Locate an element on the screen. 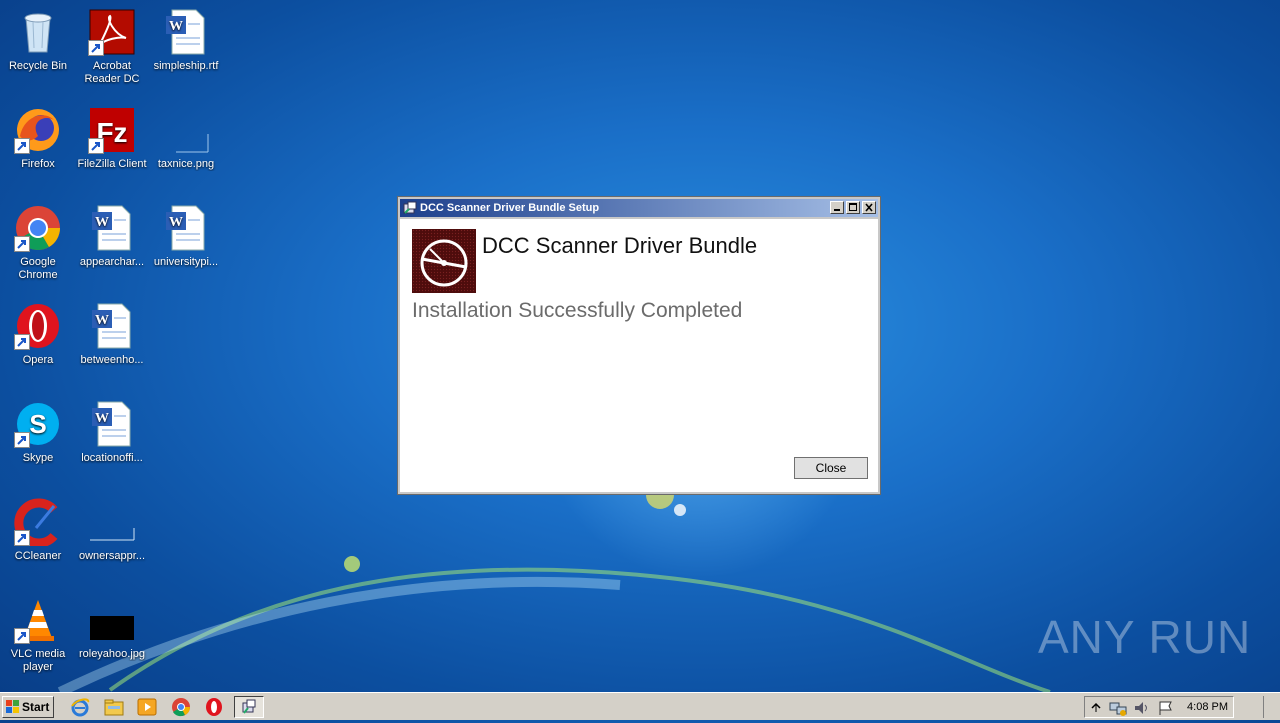  desktop-icon-vlc: VLC media player is located at coordinates (38, 638).